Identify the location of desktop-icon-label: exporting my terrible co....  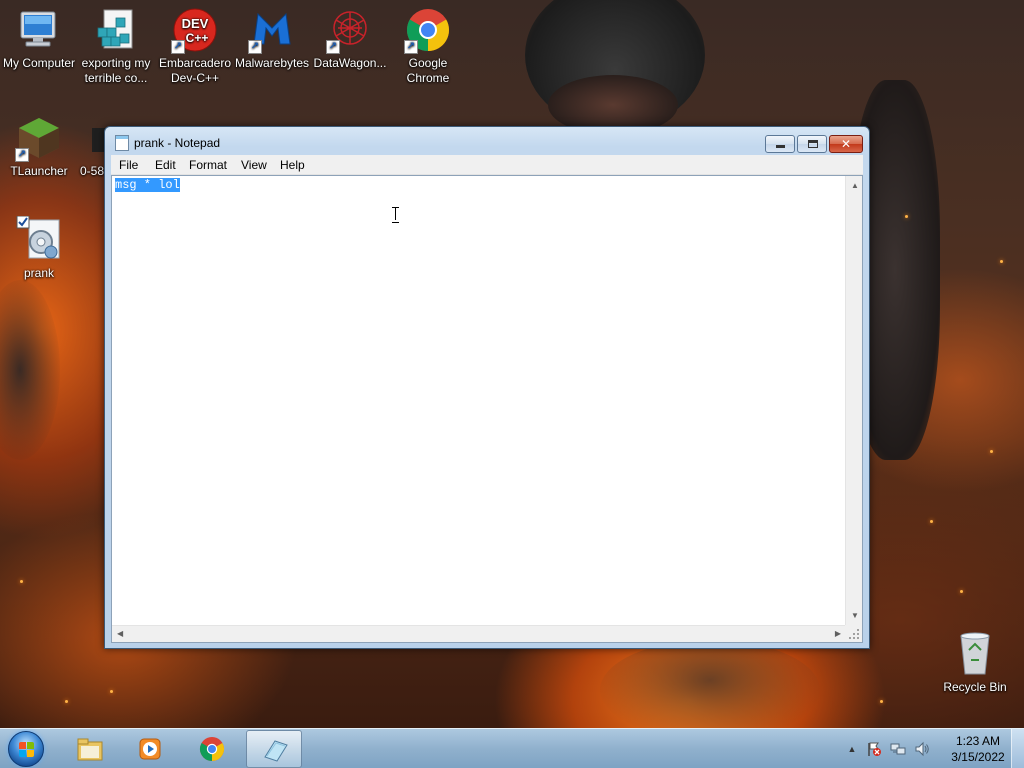
(116, 70).